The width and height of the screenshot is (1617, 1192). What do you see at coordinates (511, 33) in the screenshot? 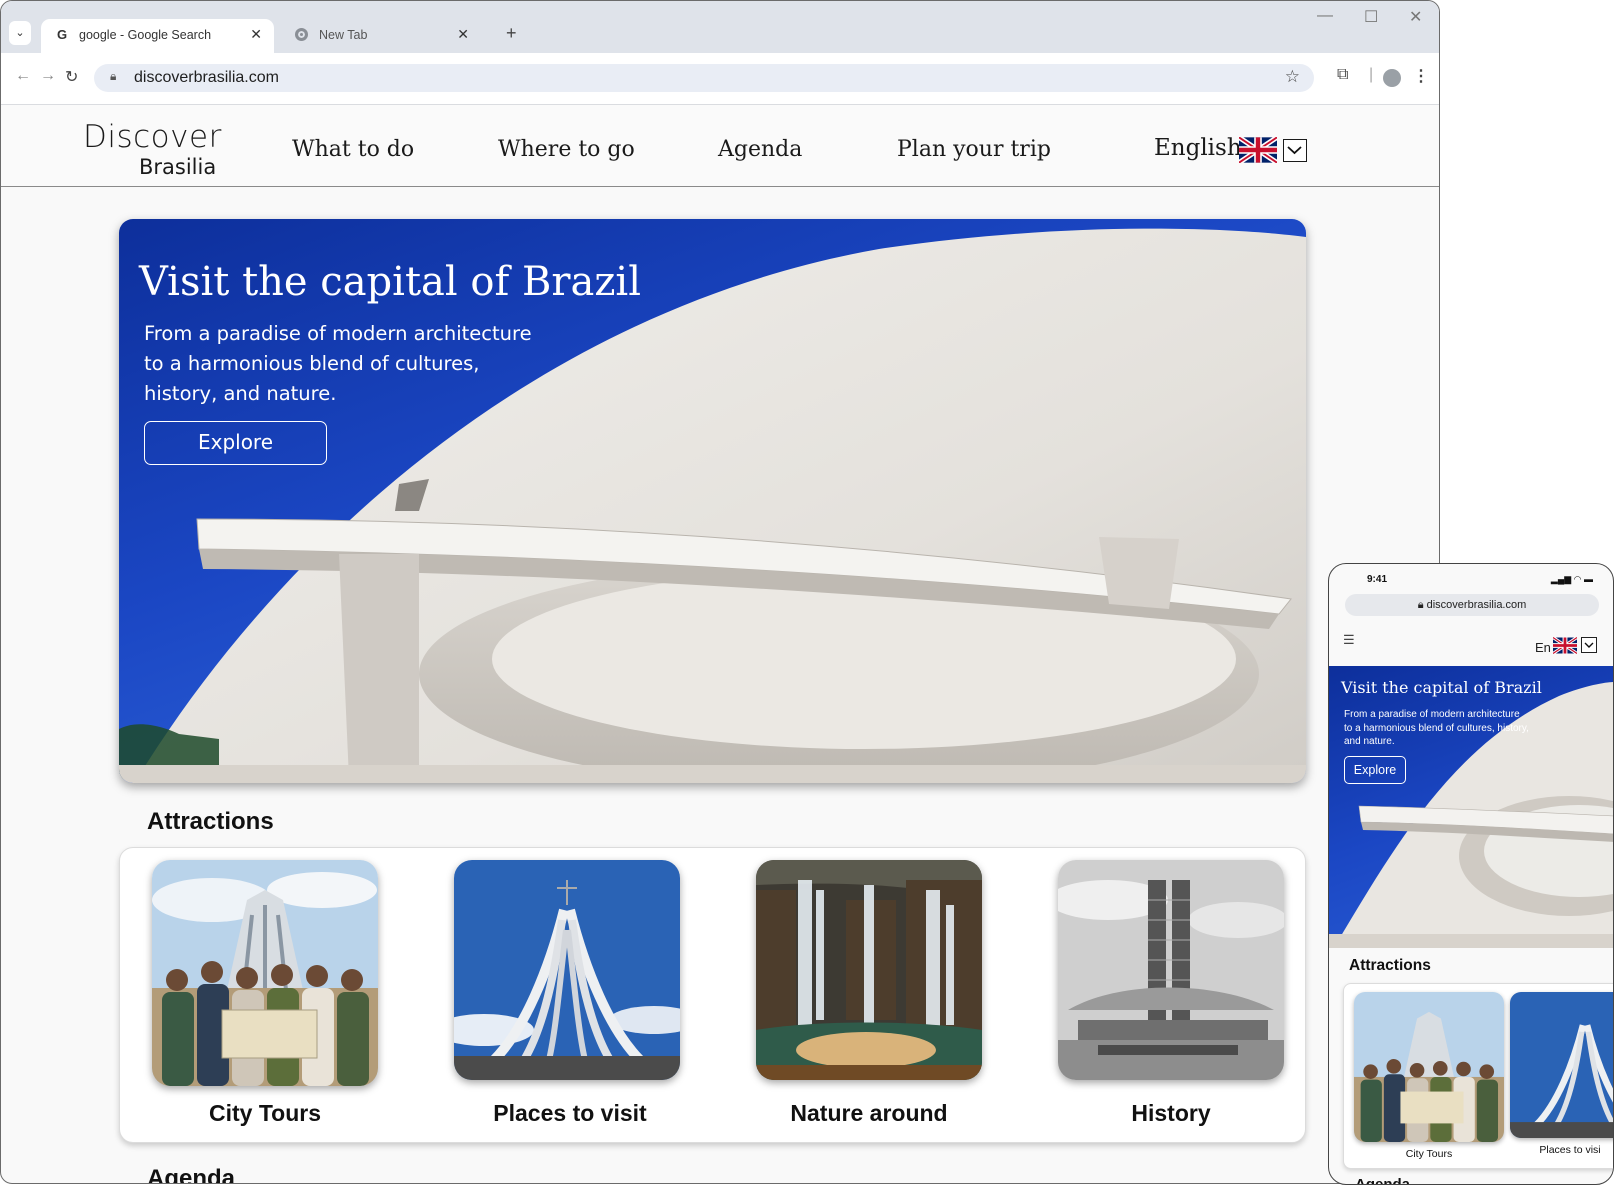
I see `new-tab-button: +` at bounding box center [511, 33].